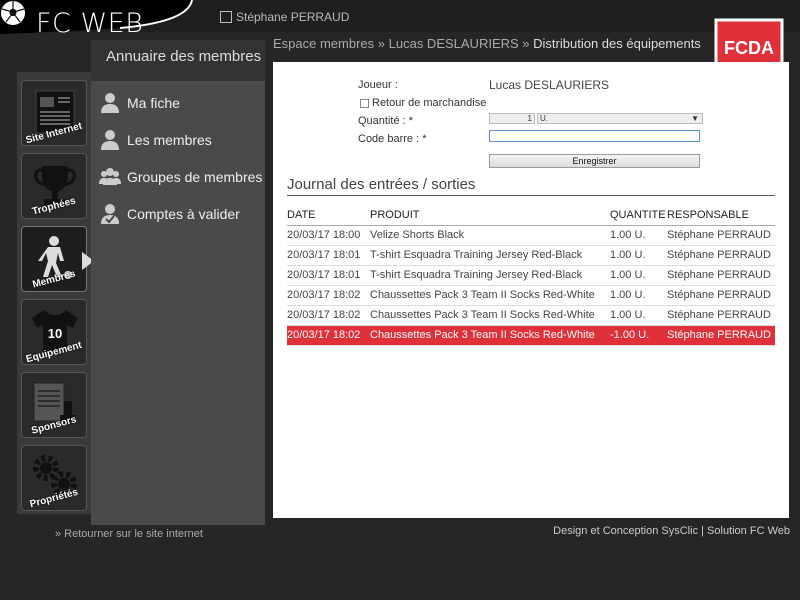  I want to click on journal-title: Journal des entrées / sorties, so click(531, 186).